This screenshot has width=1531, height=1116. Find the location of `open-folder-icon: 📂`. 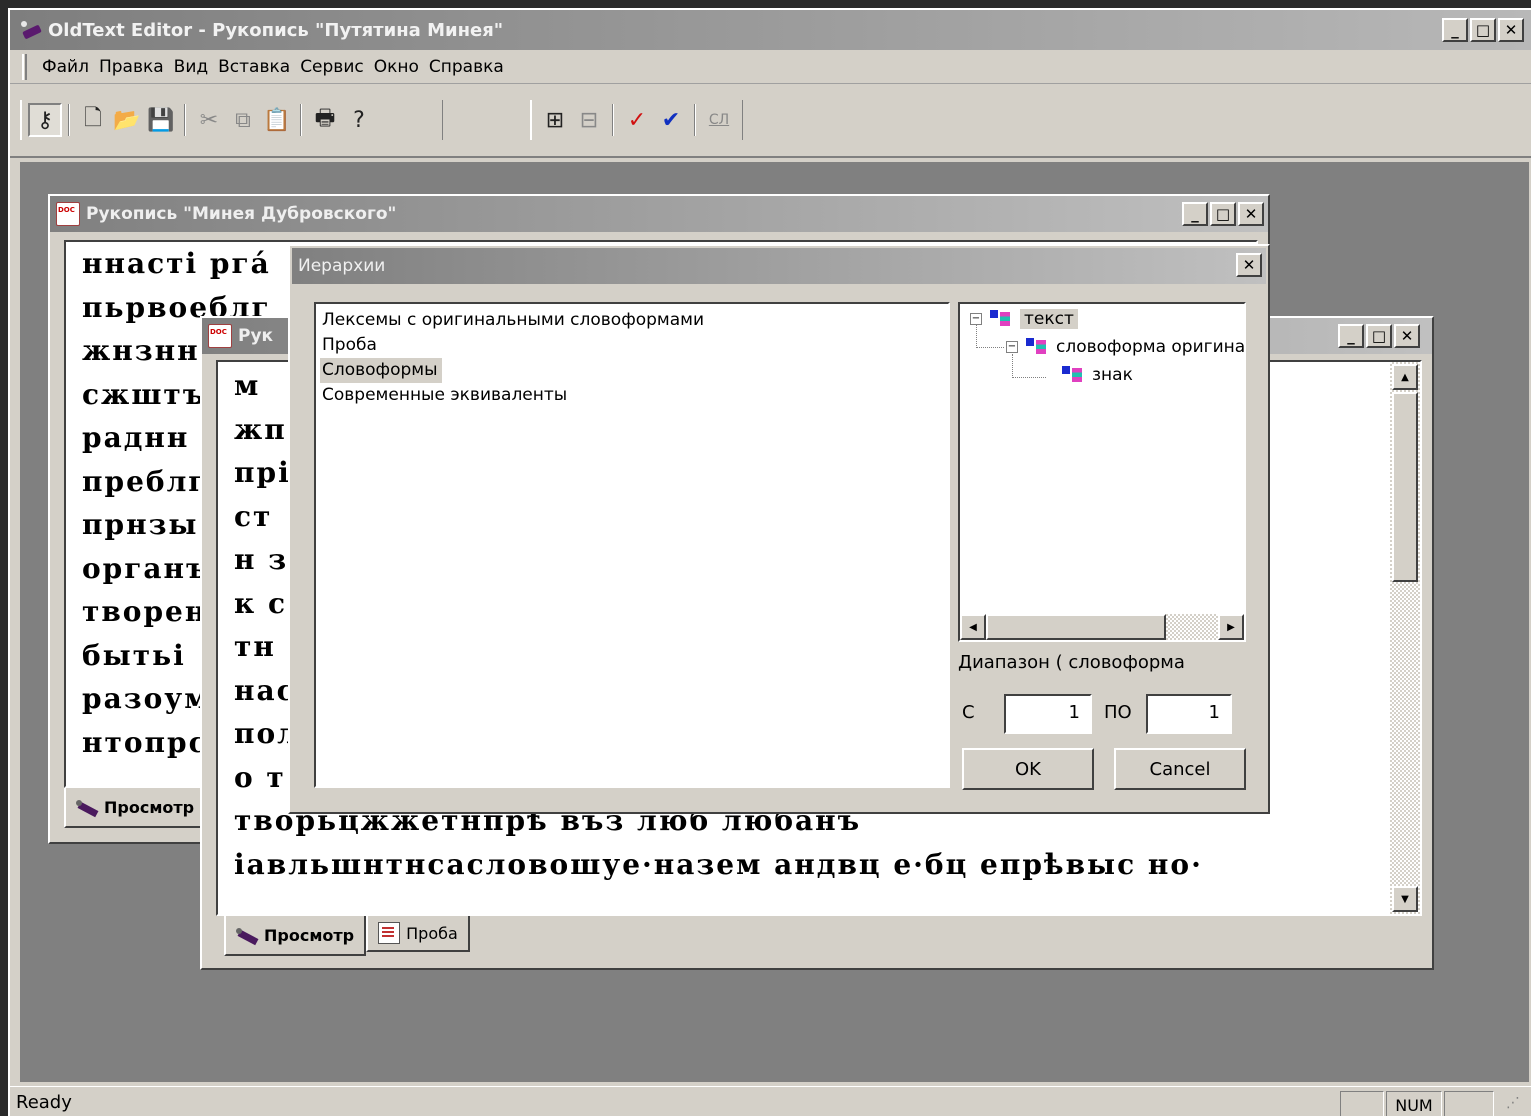

open-folder-icon: 📂 is located at coordinates (127, 120).